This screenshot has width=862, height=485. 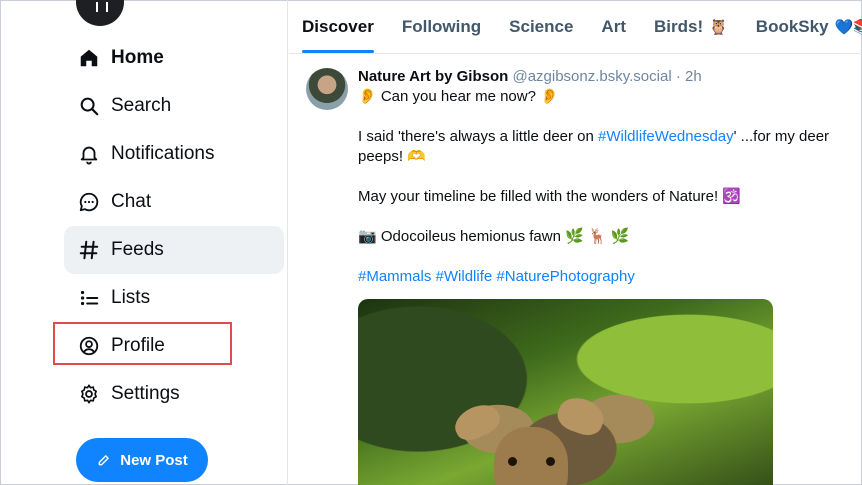 What do you see at coordinates (541, 26) in the screenshot?
I see `tab-science: Science` at bounding box center [541, 26].